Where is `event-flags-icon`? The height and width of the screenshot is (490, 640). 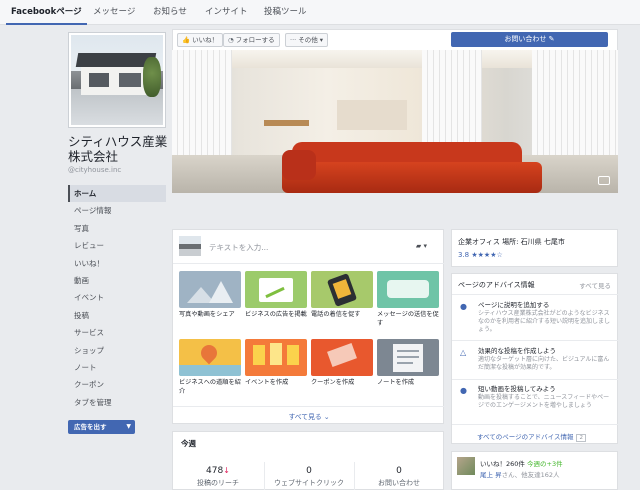 event-flags-icon is located at coordinates (276, 357).